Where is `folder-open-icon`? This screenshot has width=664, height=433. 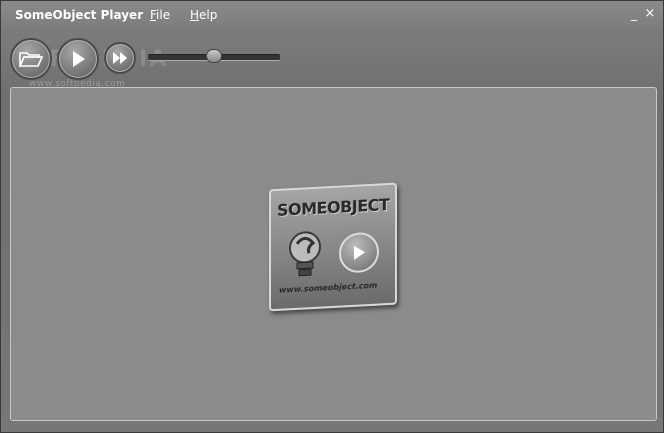 folder-open-icon is located at coordinates (31, 59).